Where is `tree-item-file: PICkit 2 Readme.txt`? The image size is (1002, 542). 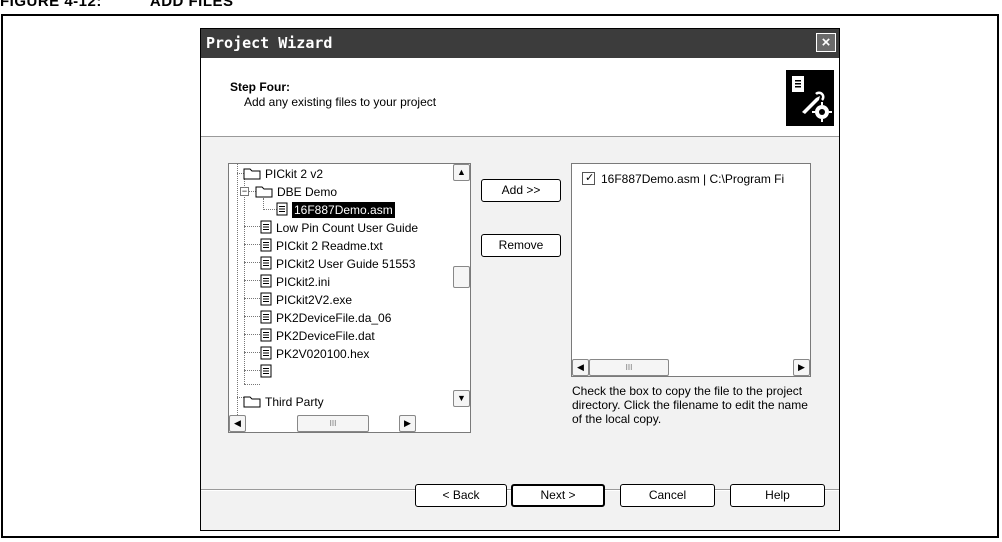
tree-item-file: PICkit 2 Readme.txt is located at coordinates (321, 246).